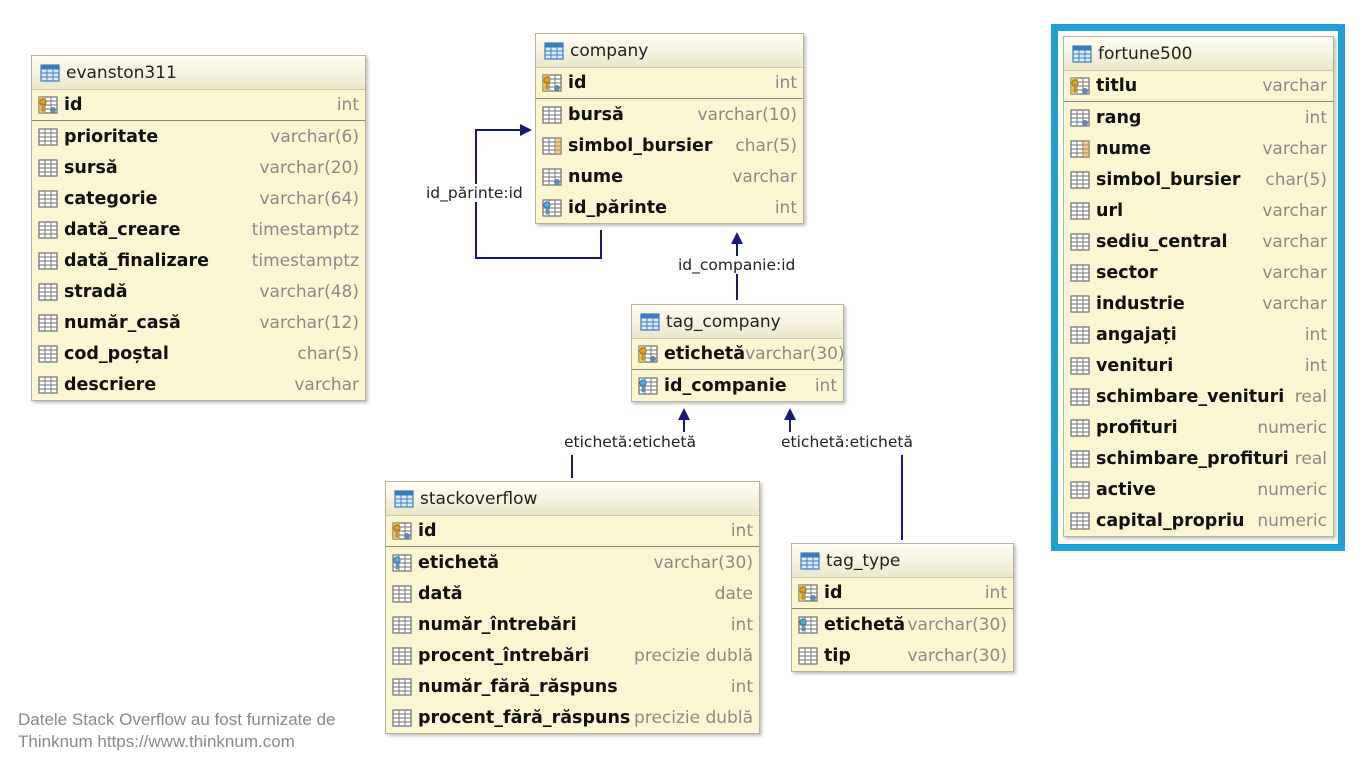  Describe the element at coordinates (1296, 179) in the screenshot. I see `column-type: char(5)` at that location.